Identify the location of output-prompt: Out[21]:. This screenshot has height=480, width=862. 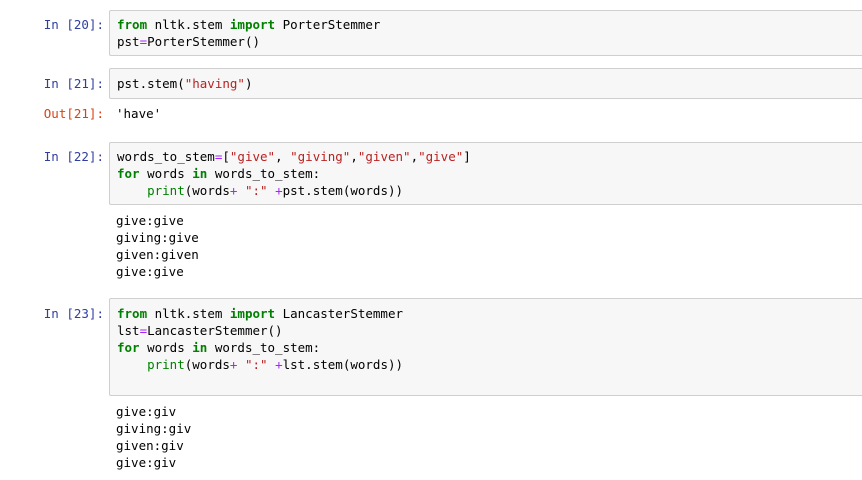
(73, 113).